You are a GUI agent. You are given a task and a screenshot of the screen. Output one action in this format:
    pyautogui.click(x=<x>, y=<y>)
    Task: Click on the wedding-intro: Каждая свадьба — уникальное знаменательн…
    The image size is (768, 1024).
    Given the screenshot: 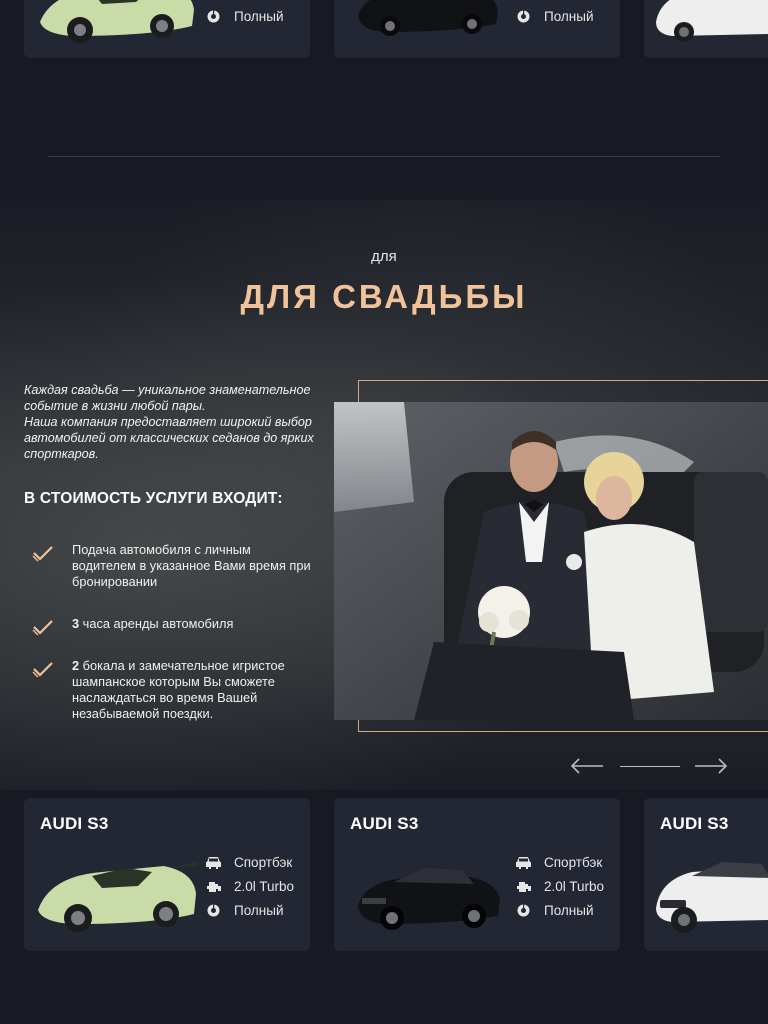 What is the action you would take?
    pyautogui.click(x=169, y=422)
    